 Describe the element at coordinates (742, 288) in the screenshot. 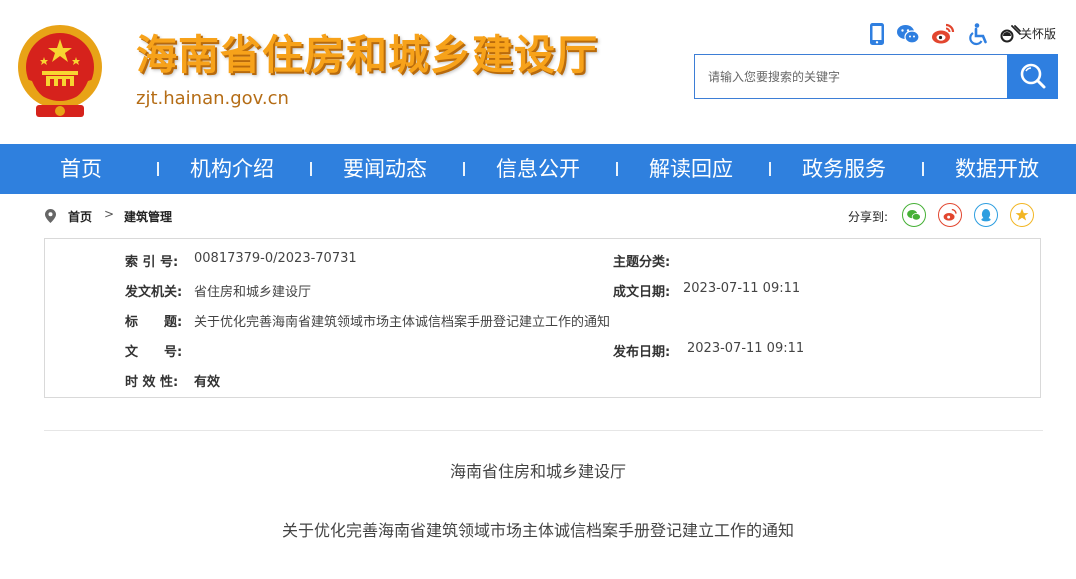

I see `written-date-value: 2023-07-11 09:11` at that location.